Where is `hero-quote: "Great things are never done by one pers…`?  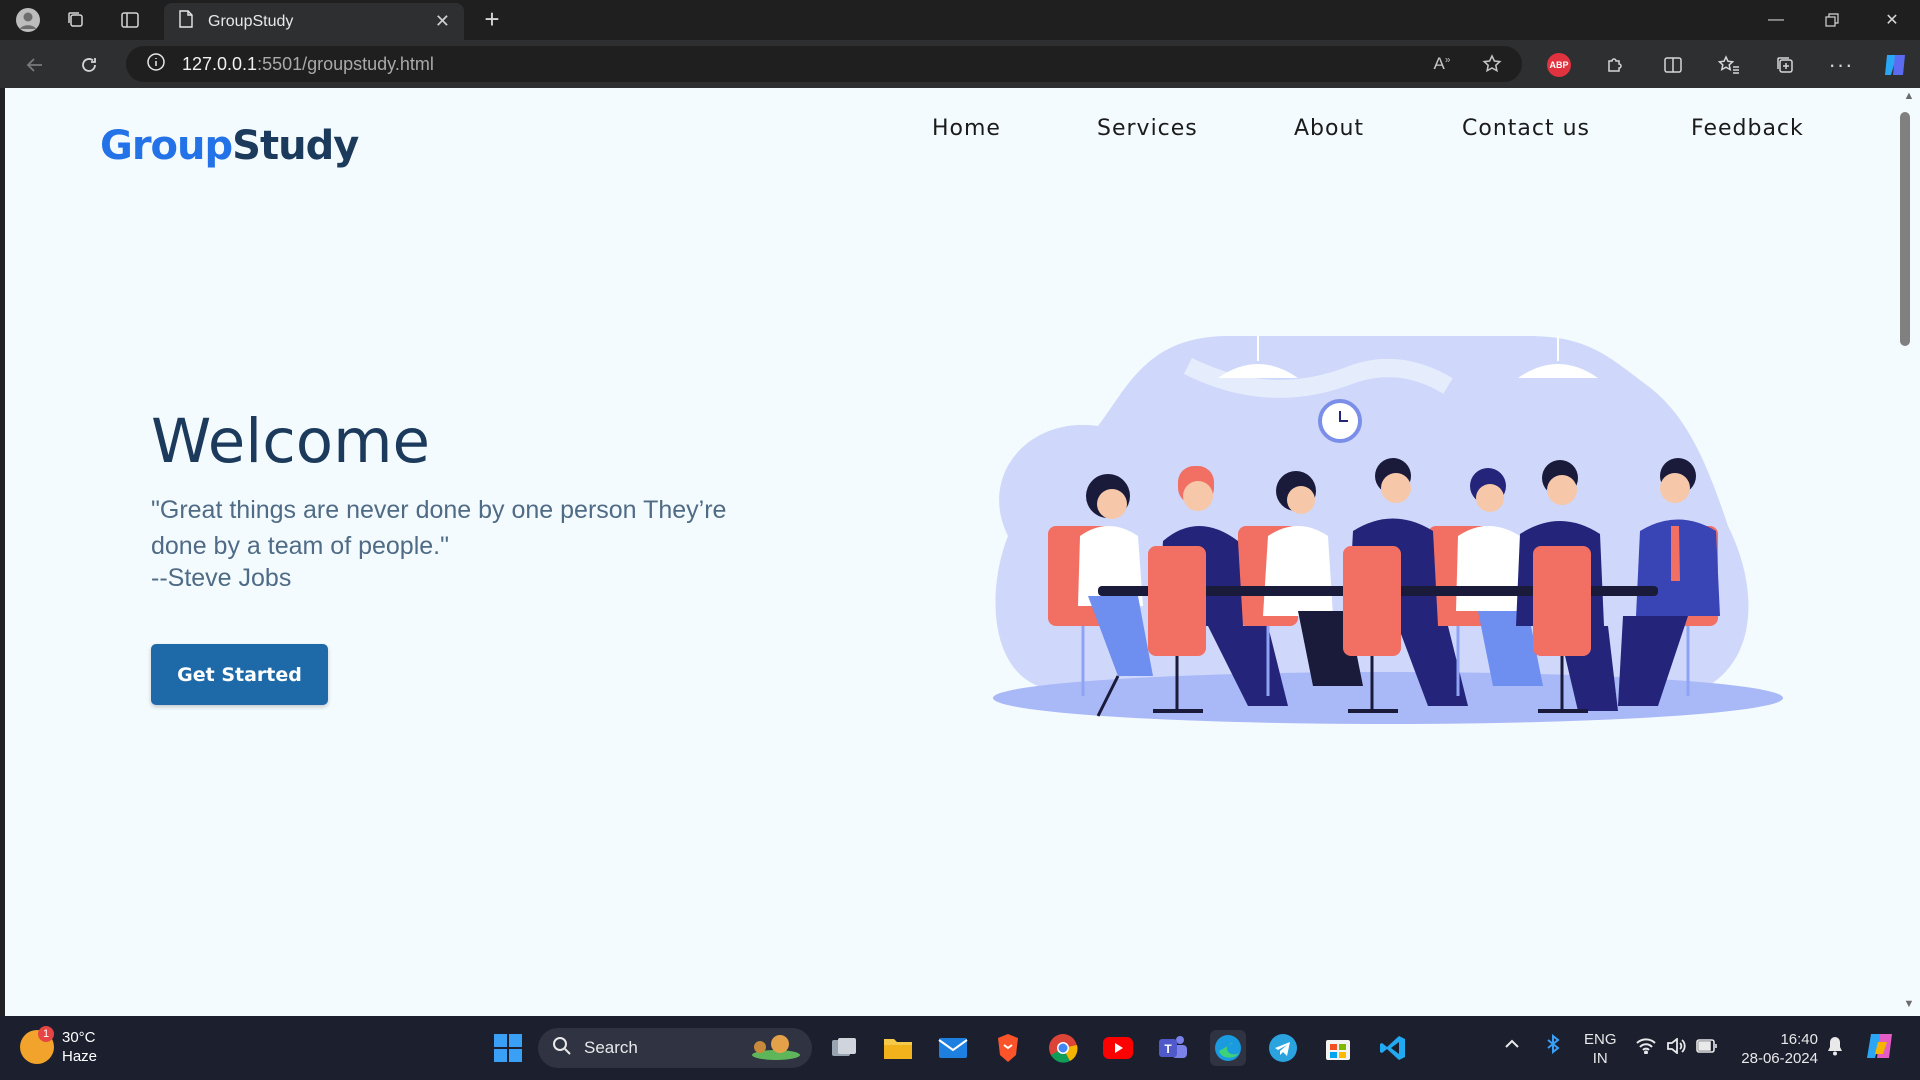 hero-quote: "Great things are never done by one pers… is located at coordinates (439, 528).